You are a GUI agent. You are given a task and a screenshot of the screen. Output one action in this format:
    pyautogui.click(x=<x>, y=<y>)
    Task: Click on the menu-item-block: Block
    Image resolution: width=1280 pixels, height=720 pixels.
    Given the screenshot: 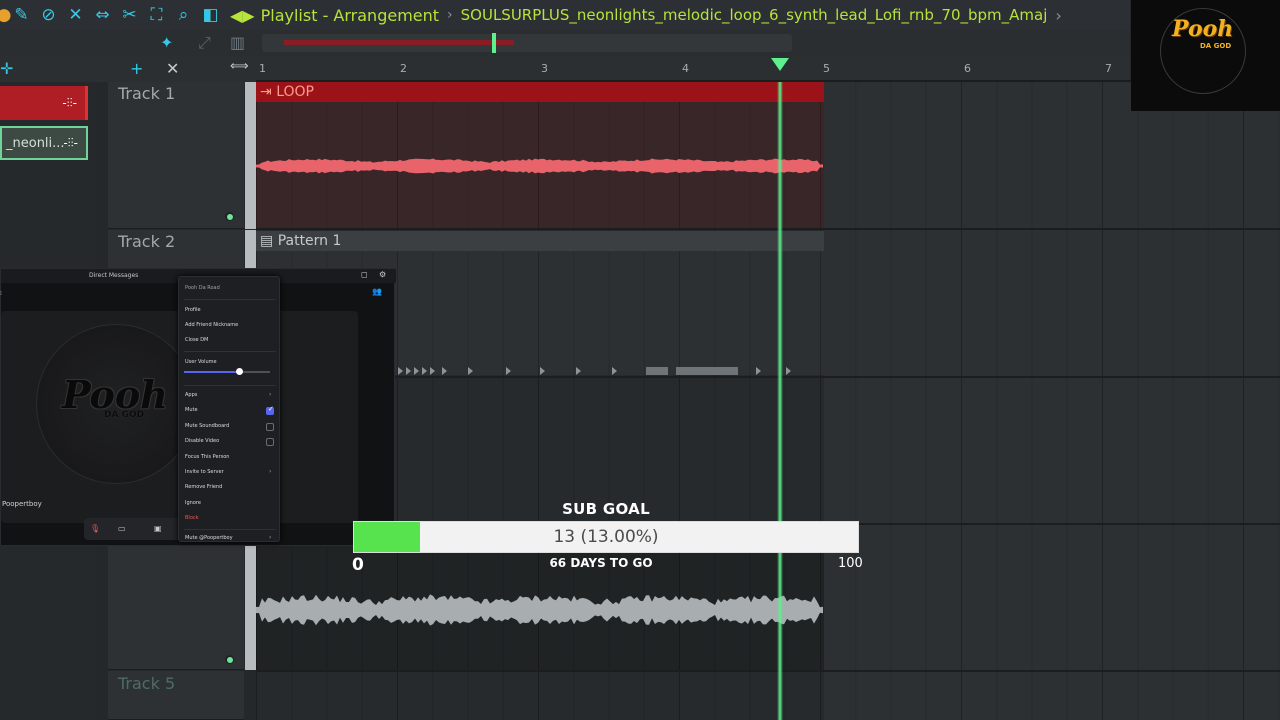 What is the action you would take?
    pyautogui.click(x=192, y=518)
    